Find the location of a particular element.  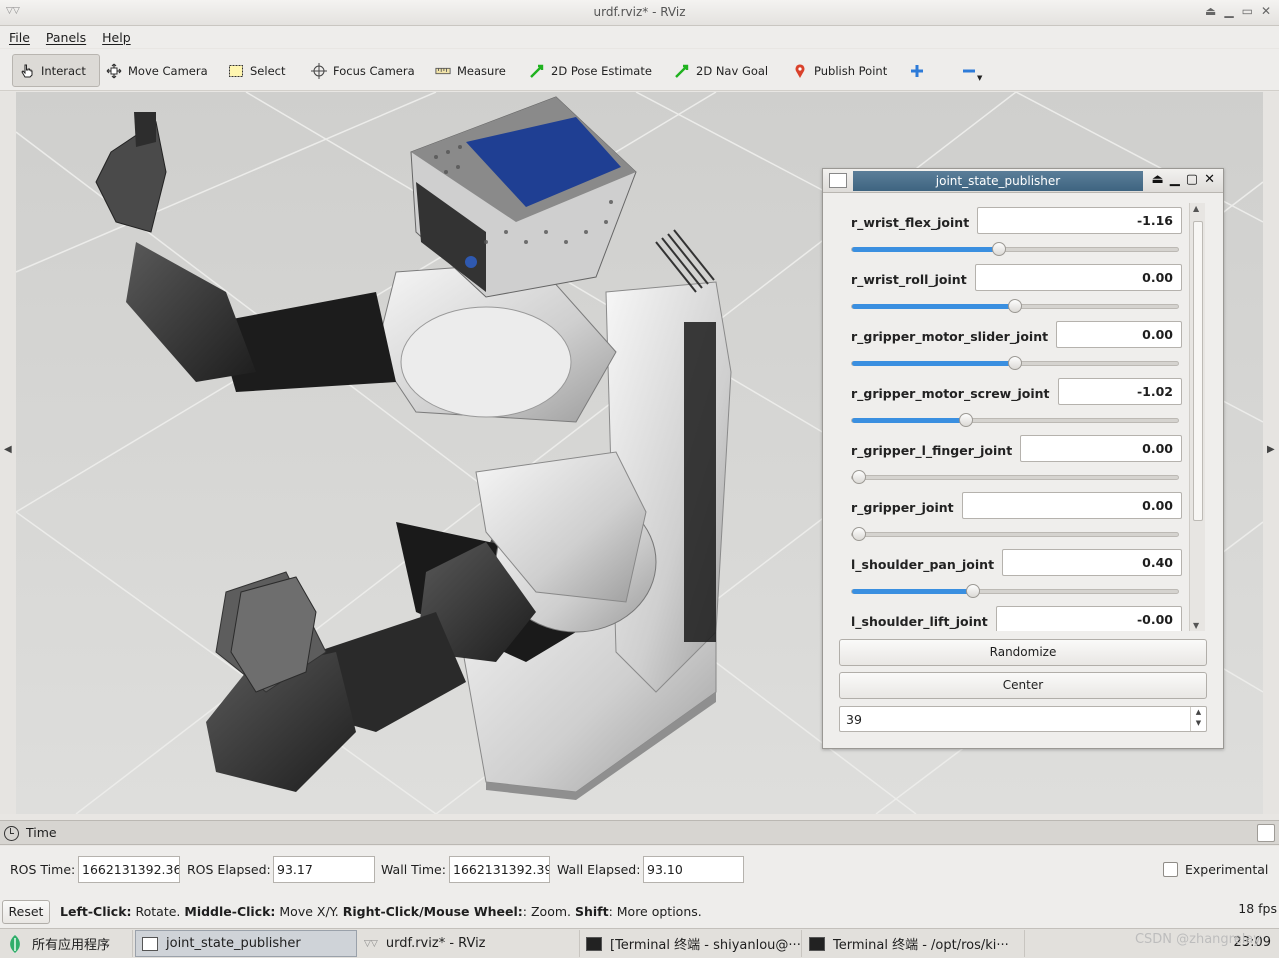

task-rviz: ▽▽ urdf.rviz* - RViz is located at coordinates (469, 943).